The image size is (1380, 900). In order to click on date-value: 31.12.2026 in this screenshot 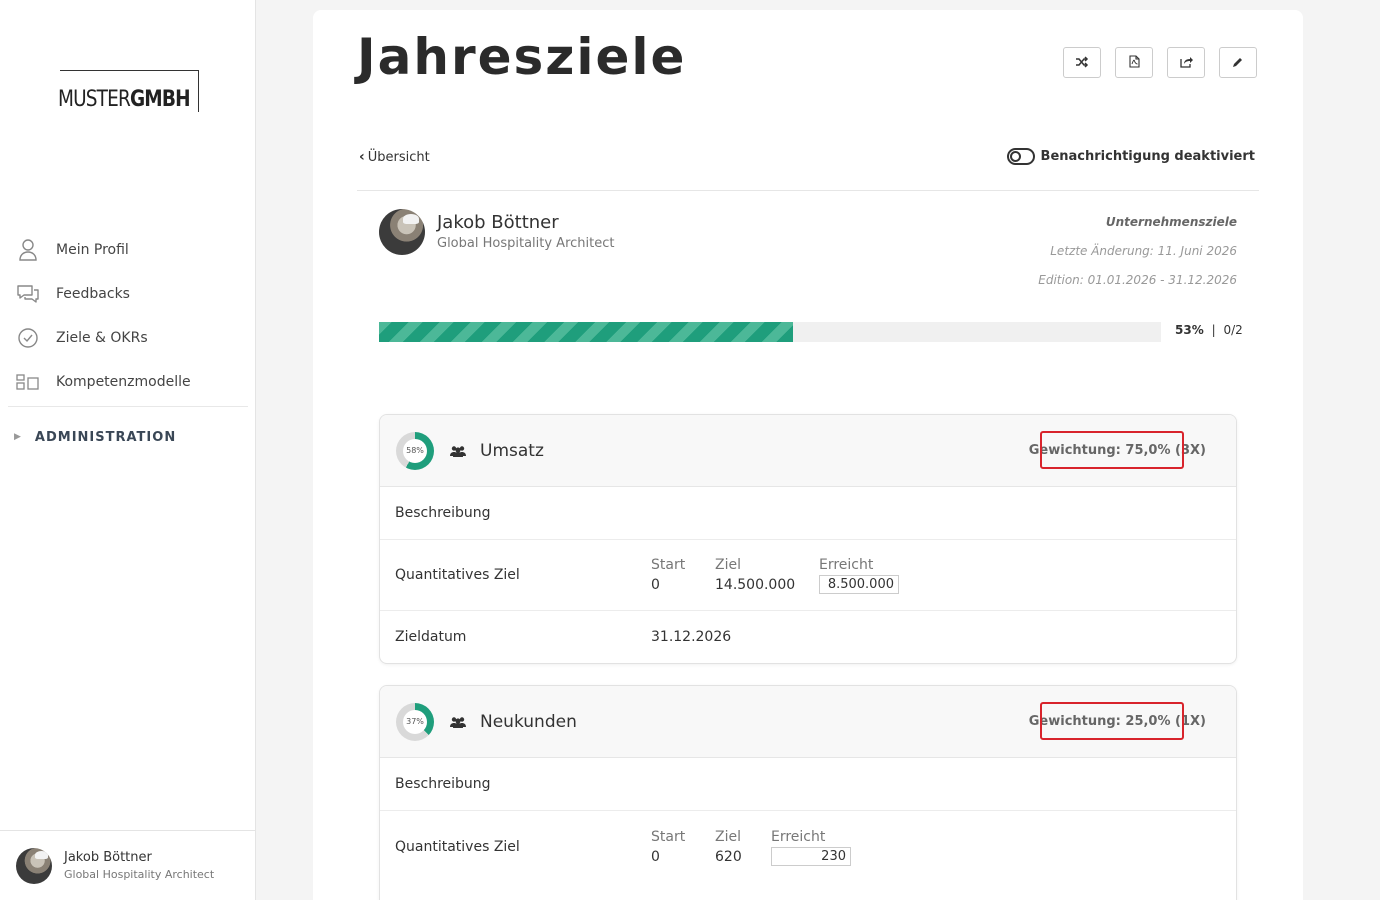, I will do `click(691, 637)`.